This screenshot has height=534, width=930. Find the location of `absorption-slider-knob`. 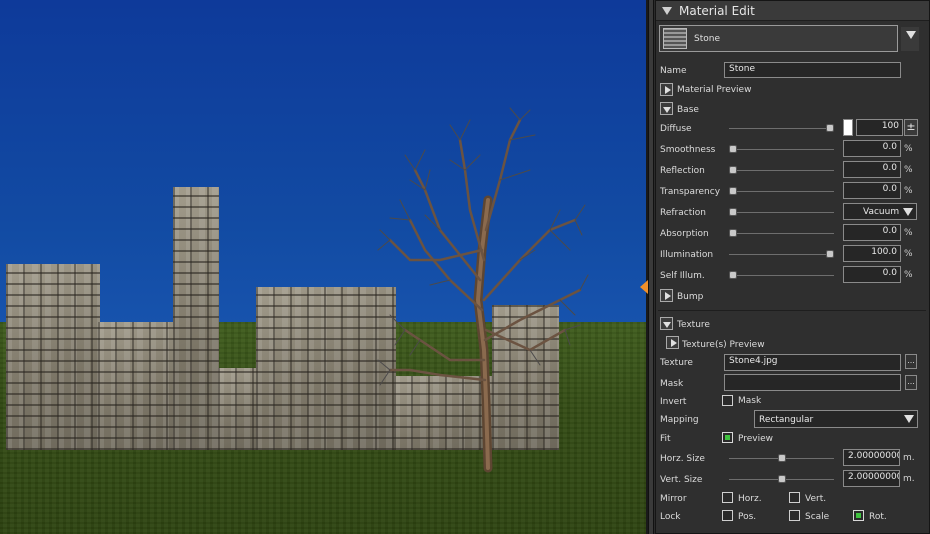

absorption-slider-knob is located at coordinates (733, 233).